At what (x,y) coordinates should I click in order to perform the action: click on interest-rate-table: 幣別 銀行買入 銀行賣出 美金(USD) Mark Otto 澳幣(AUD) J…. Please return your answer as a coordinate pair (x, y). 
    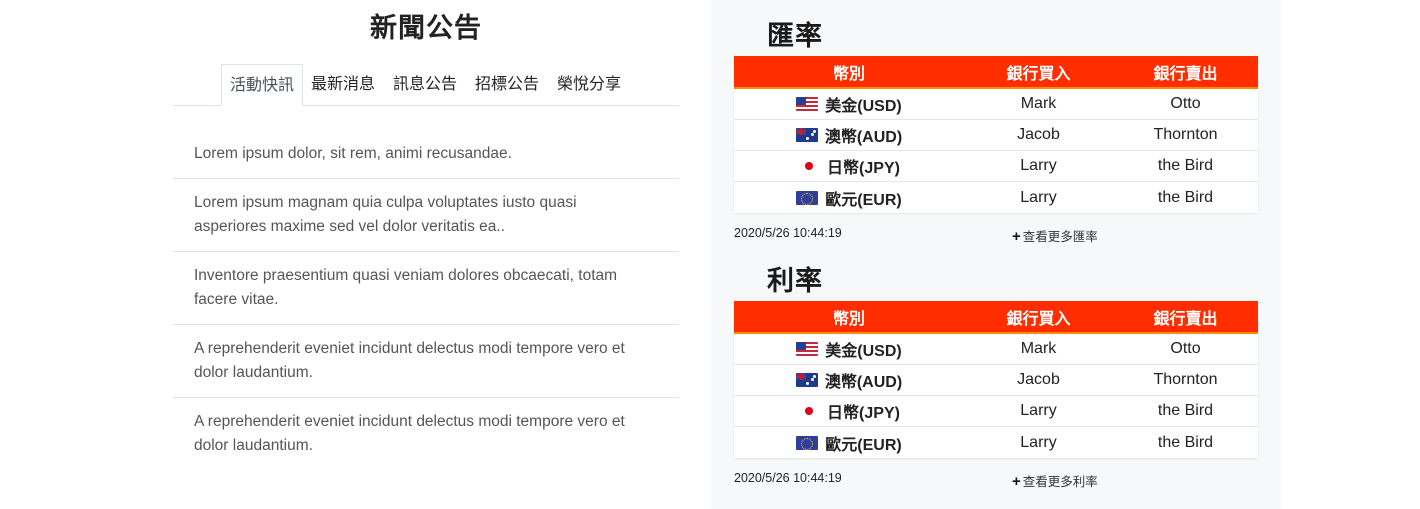
    Looking at the image, I should click on (996, 379).